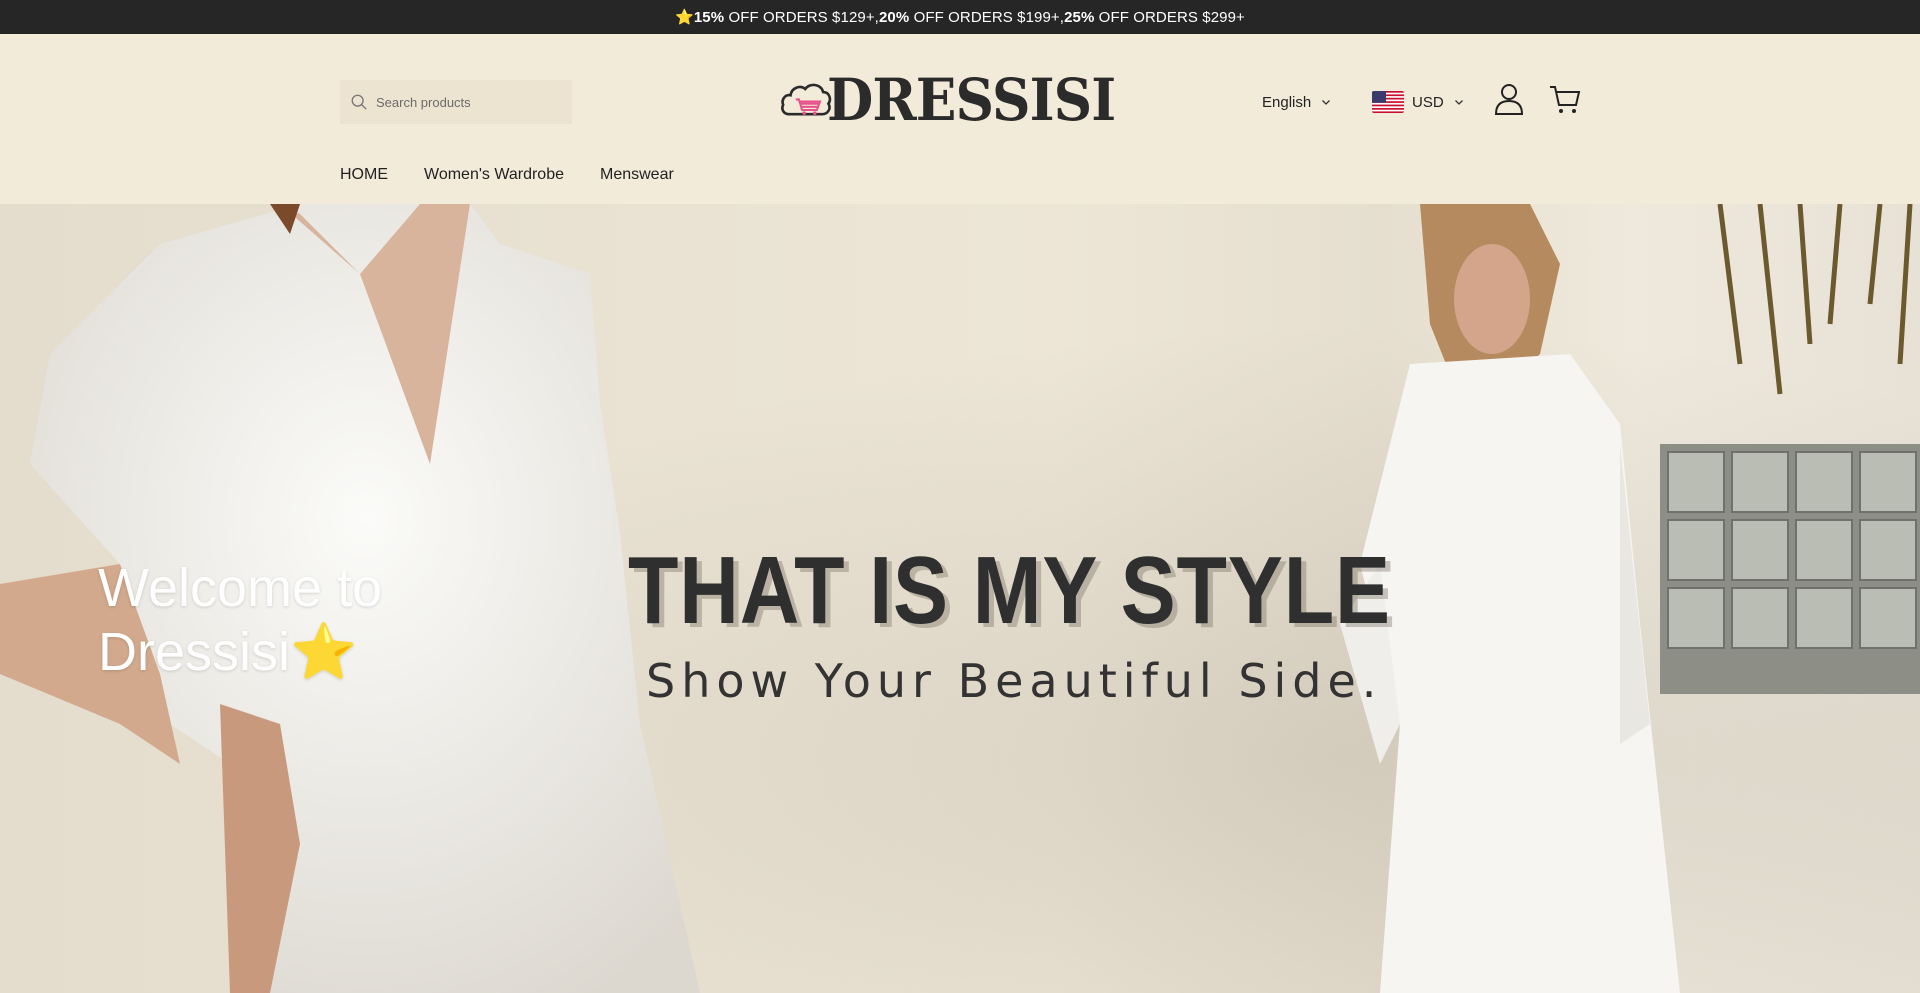 The width and height of the screenshot is (1920, 993). Describe the element at coordinates (364, 175) in the screenshot. I see `nav-item-home: HOME` at that location.